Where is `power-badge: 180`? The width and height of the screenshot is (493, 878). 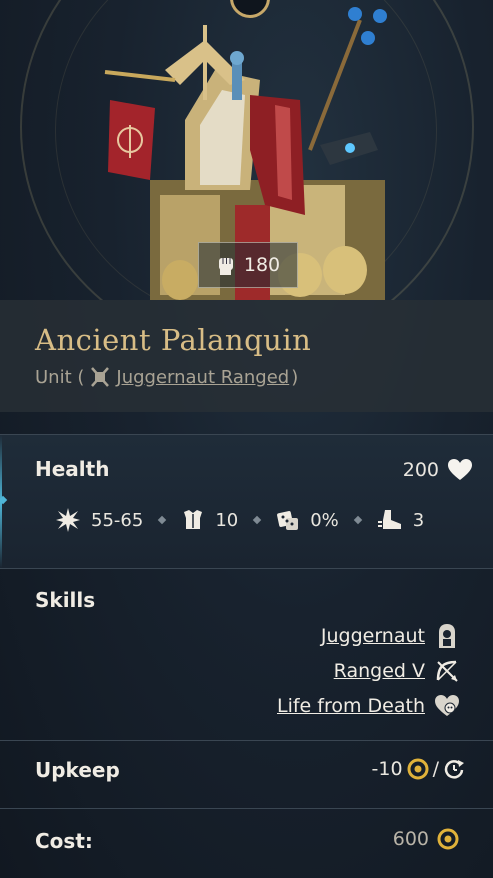
power-badge: 180 is located at coordinates (248, 265).